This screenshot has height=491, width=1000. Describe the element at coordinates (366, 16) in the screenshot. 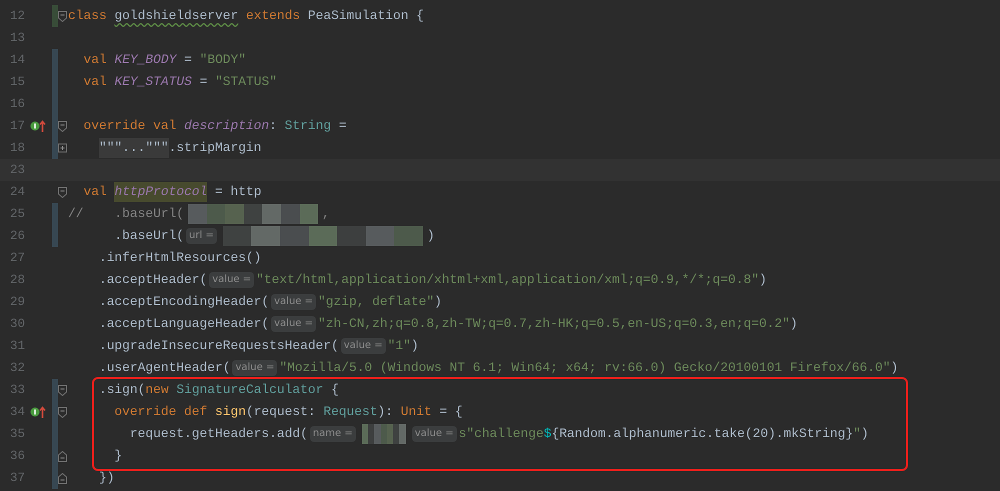

I see `code-text: PeaSimulation {` at that location.